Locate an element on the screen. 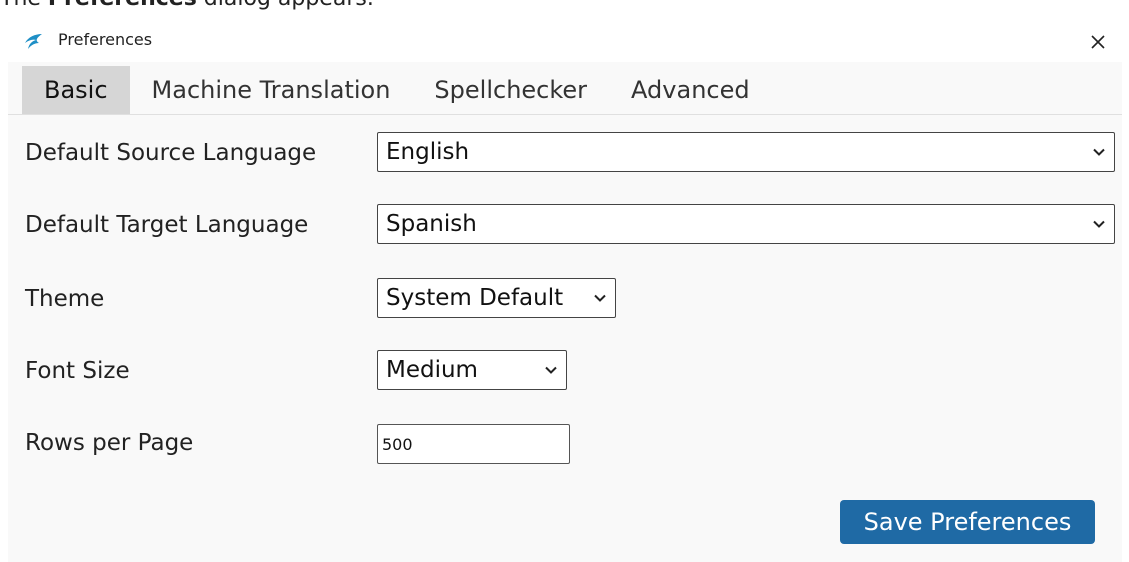 Image resolution: width=1129 pixels, height=562 pixels. theme-label: Theme is located at coordinates (65, 299).